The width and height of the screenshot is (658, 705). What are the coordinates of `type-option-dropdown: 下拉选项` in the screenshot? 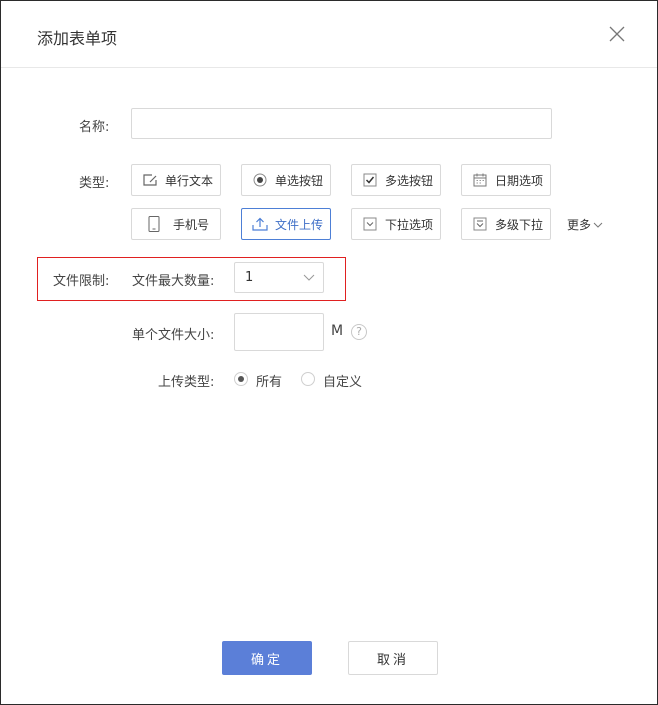 It's located at (396, 224).